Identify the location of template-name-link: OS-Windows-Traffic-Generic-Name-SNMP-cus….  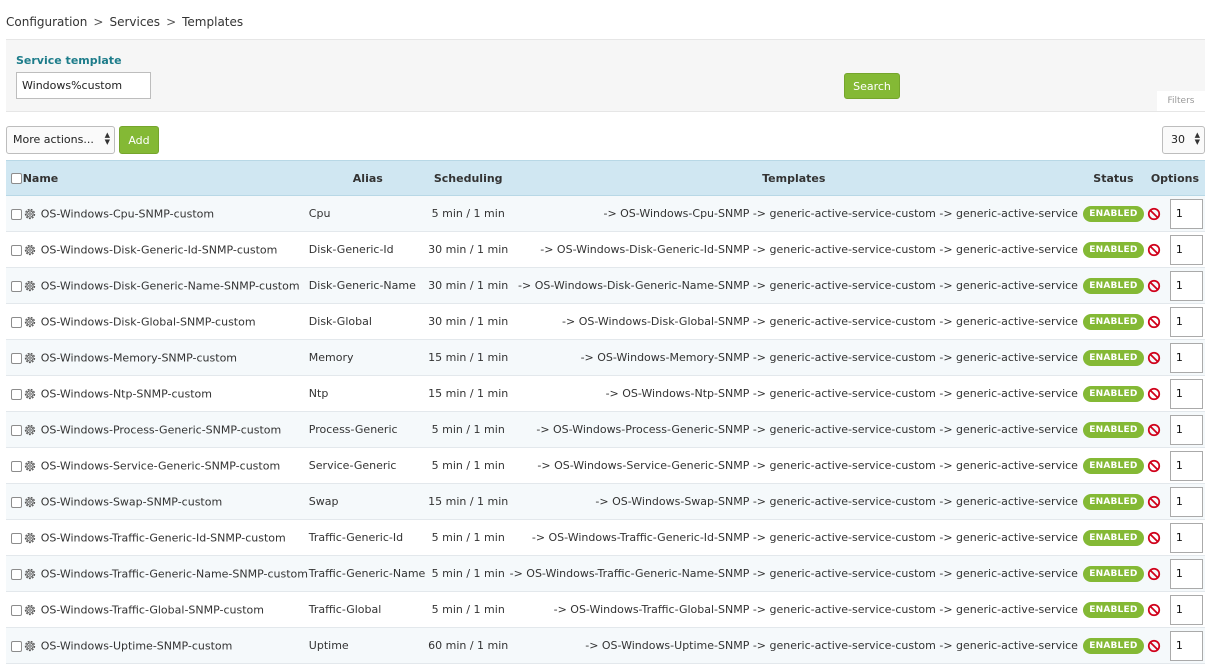
(174, 573).